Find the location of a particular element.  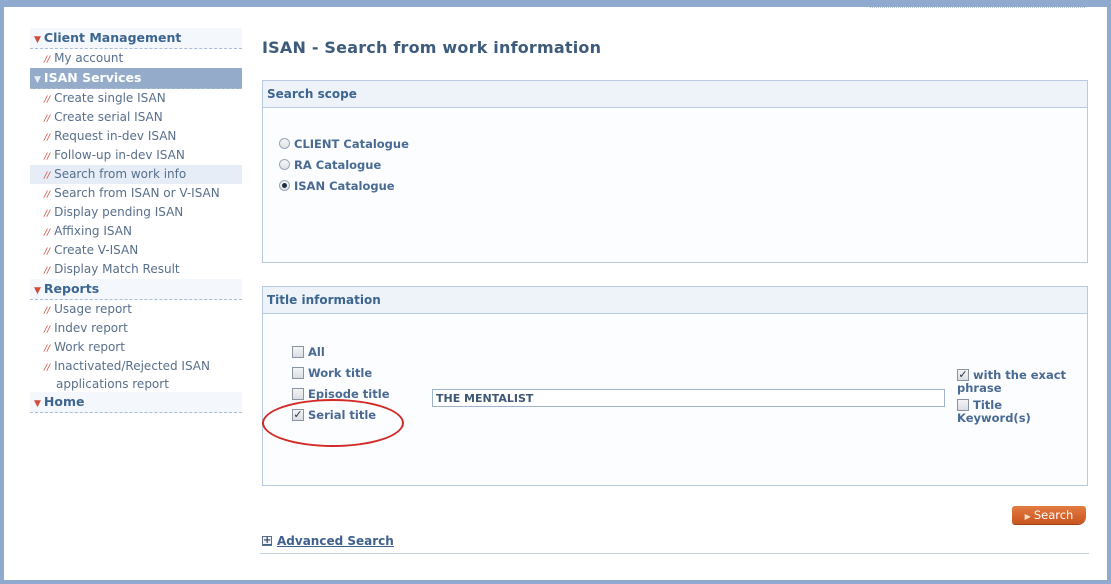

sidebar-item-usage-report: //Usage report is located at coordinates (136, 309).